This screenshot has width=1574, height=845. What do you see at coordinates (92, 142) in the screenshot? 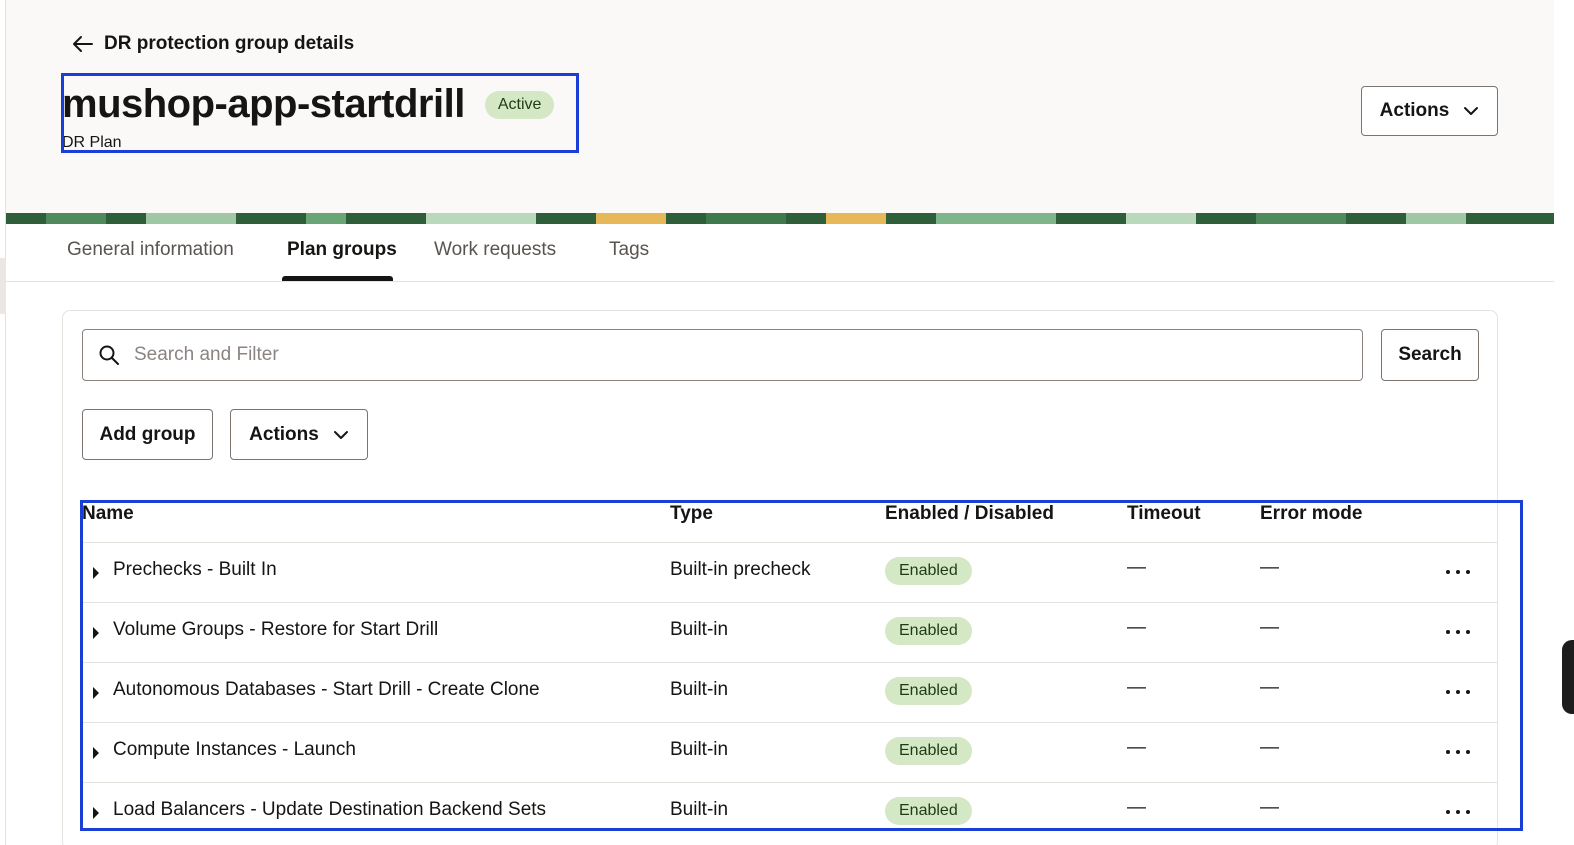
I see `page-subtitle: DR Plan` at bounding box center [92, 142].